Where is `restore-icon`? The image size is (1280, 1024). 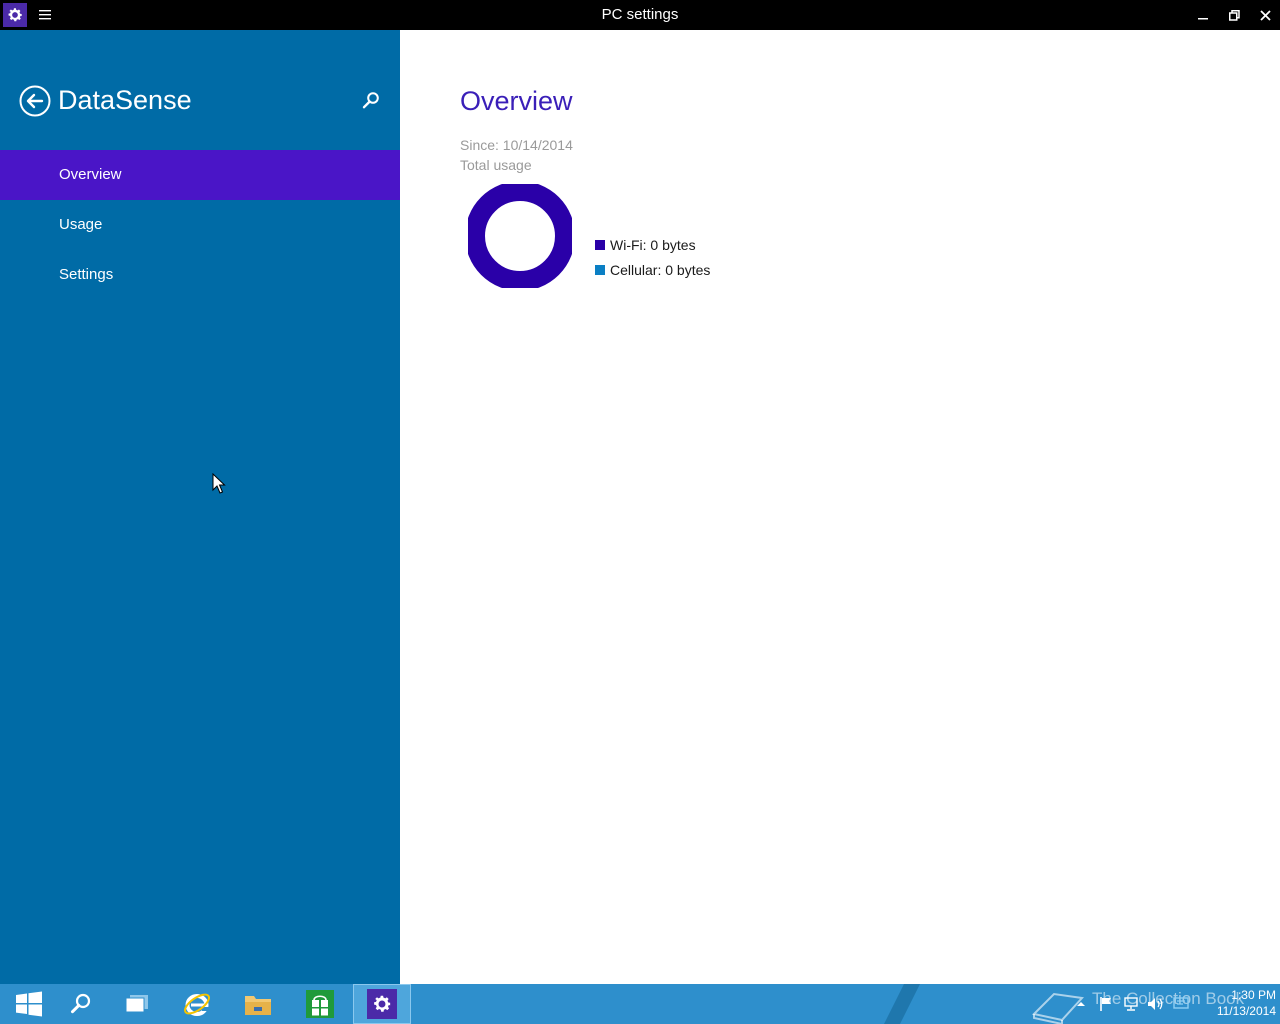
restore-icon is located at coordinates (1234, 15).